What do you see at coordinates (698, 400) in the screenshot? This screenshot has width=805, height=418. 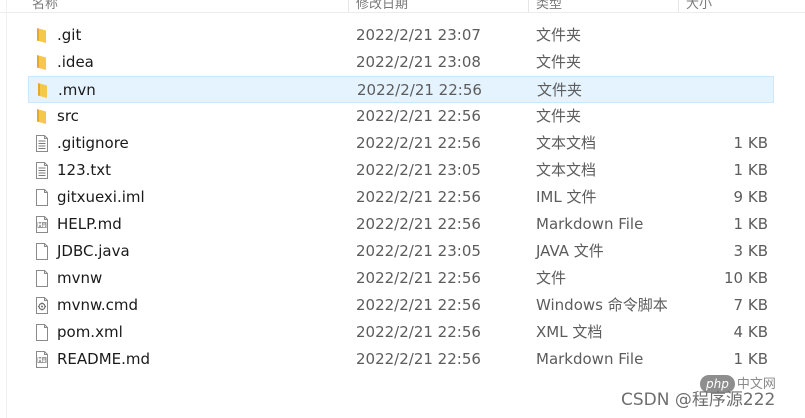 I see `watermark-text: CSDN @程序源222` at bounding box center [698, 400].